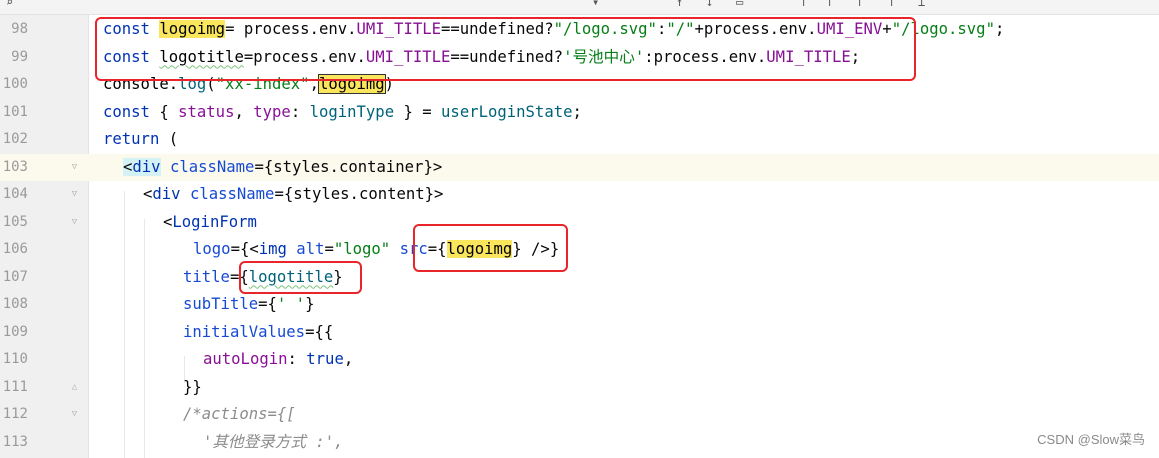 The image size is (1159, 458). Describe the element at coordinates (579, 333) in the screenshot. I see `code-line: 109 initialValues={{` at that location.